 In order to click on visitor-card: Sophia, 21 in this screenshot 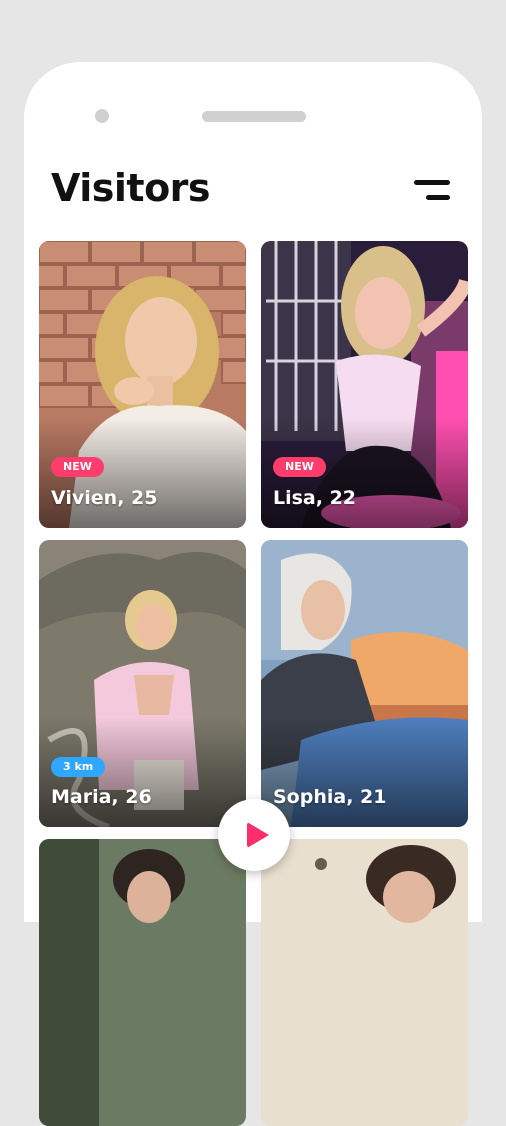, I will do `click(364, 683)`.